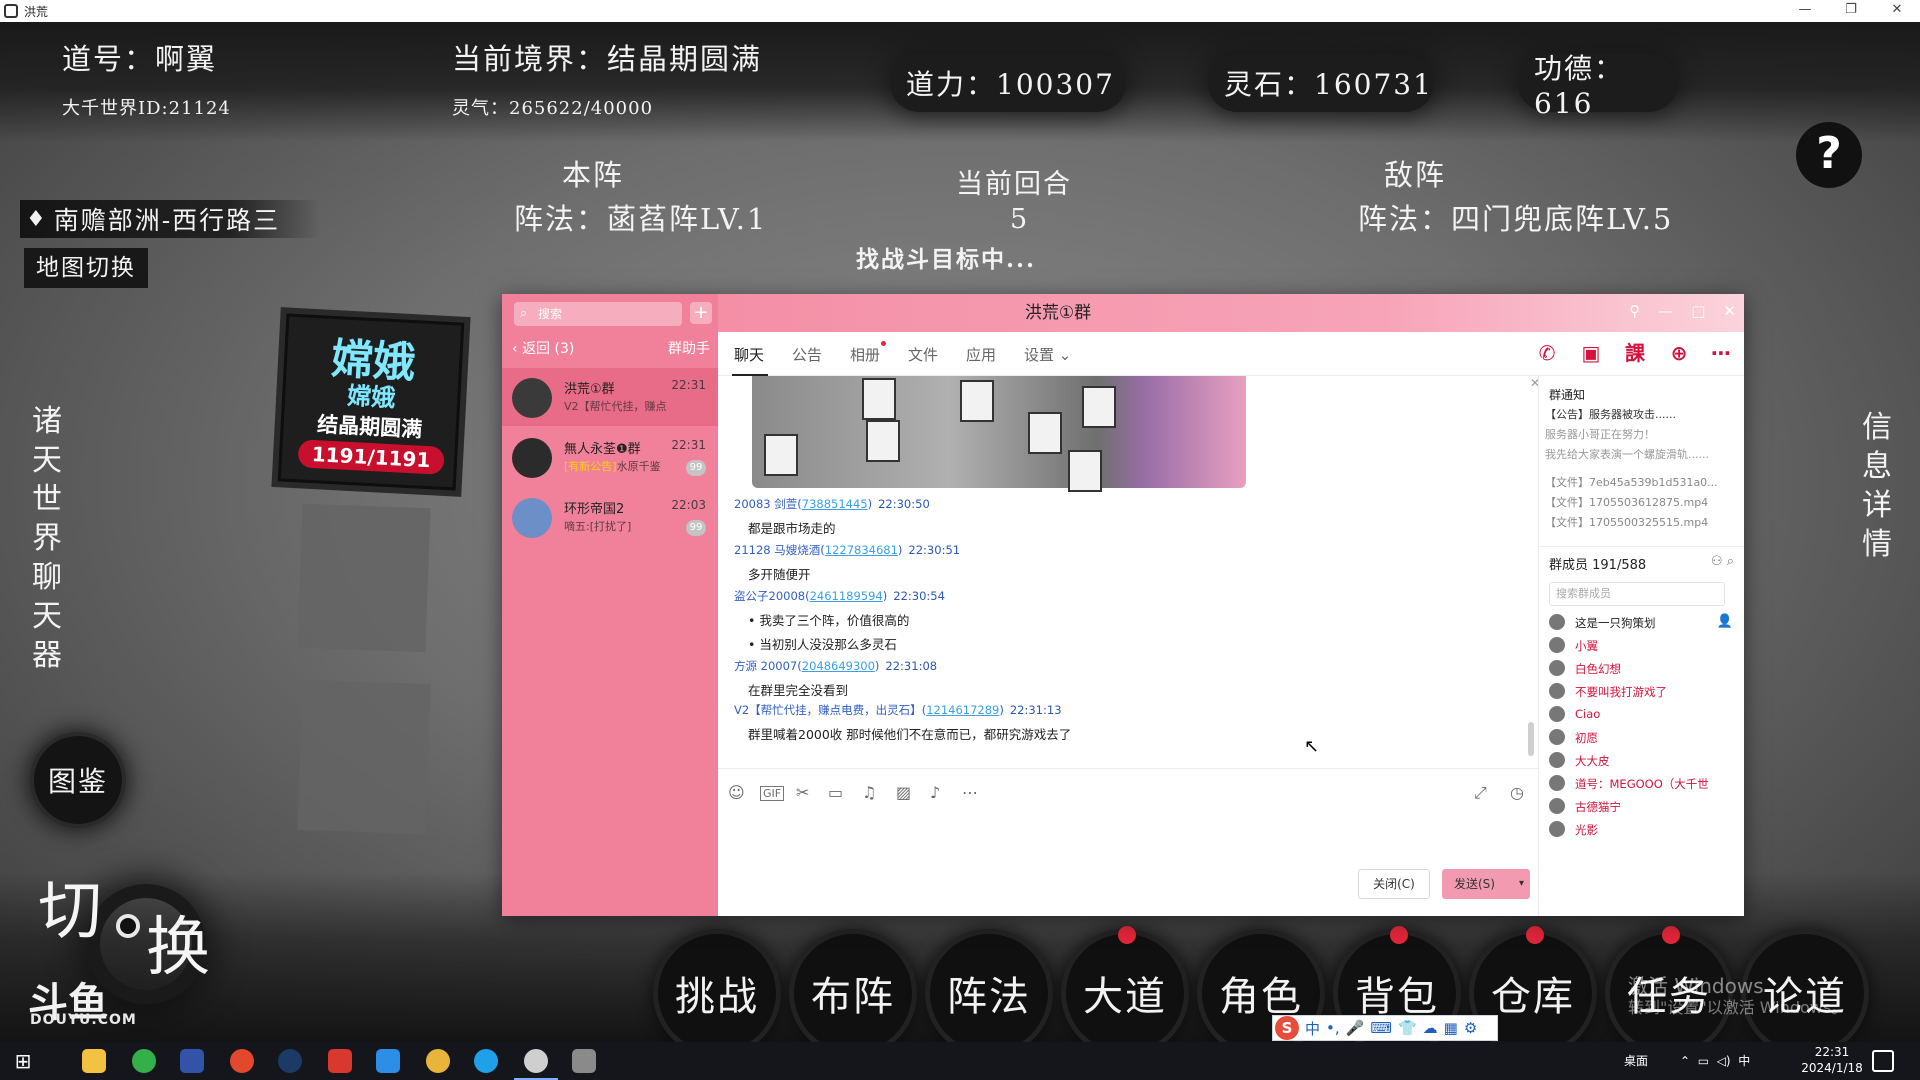 The width and height of the screenshot is (1920, 1080). What do you see at coordinates (1642, 761) in the screenshot?
I see `member-item: 大大皮` at bounding box center [1642, 761].